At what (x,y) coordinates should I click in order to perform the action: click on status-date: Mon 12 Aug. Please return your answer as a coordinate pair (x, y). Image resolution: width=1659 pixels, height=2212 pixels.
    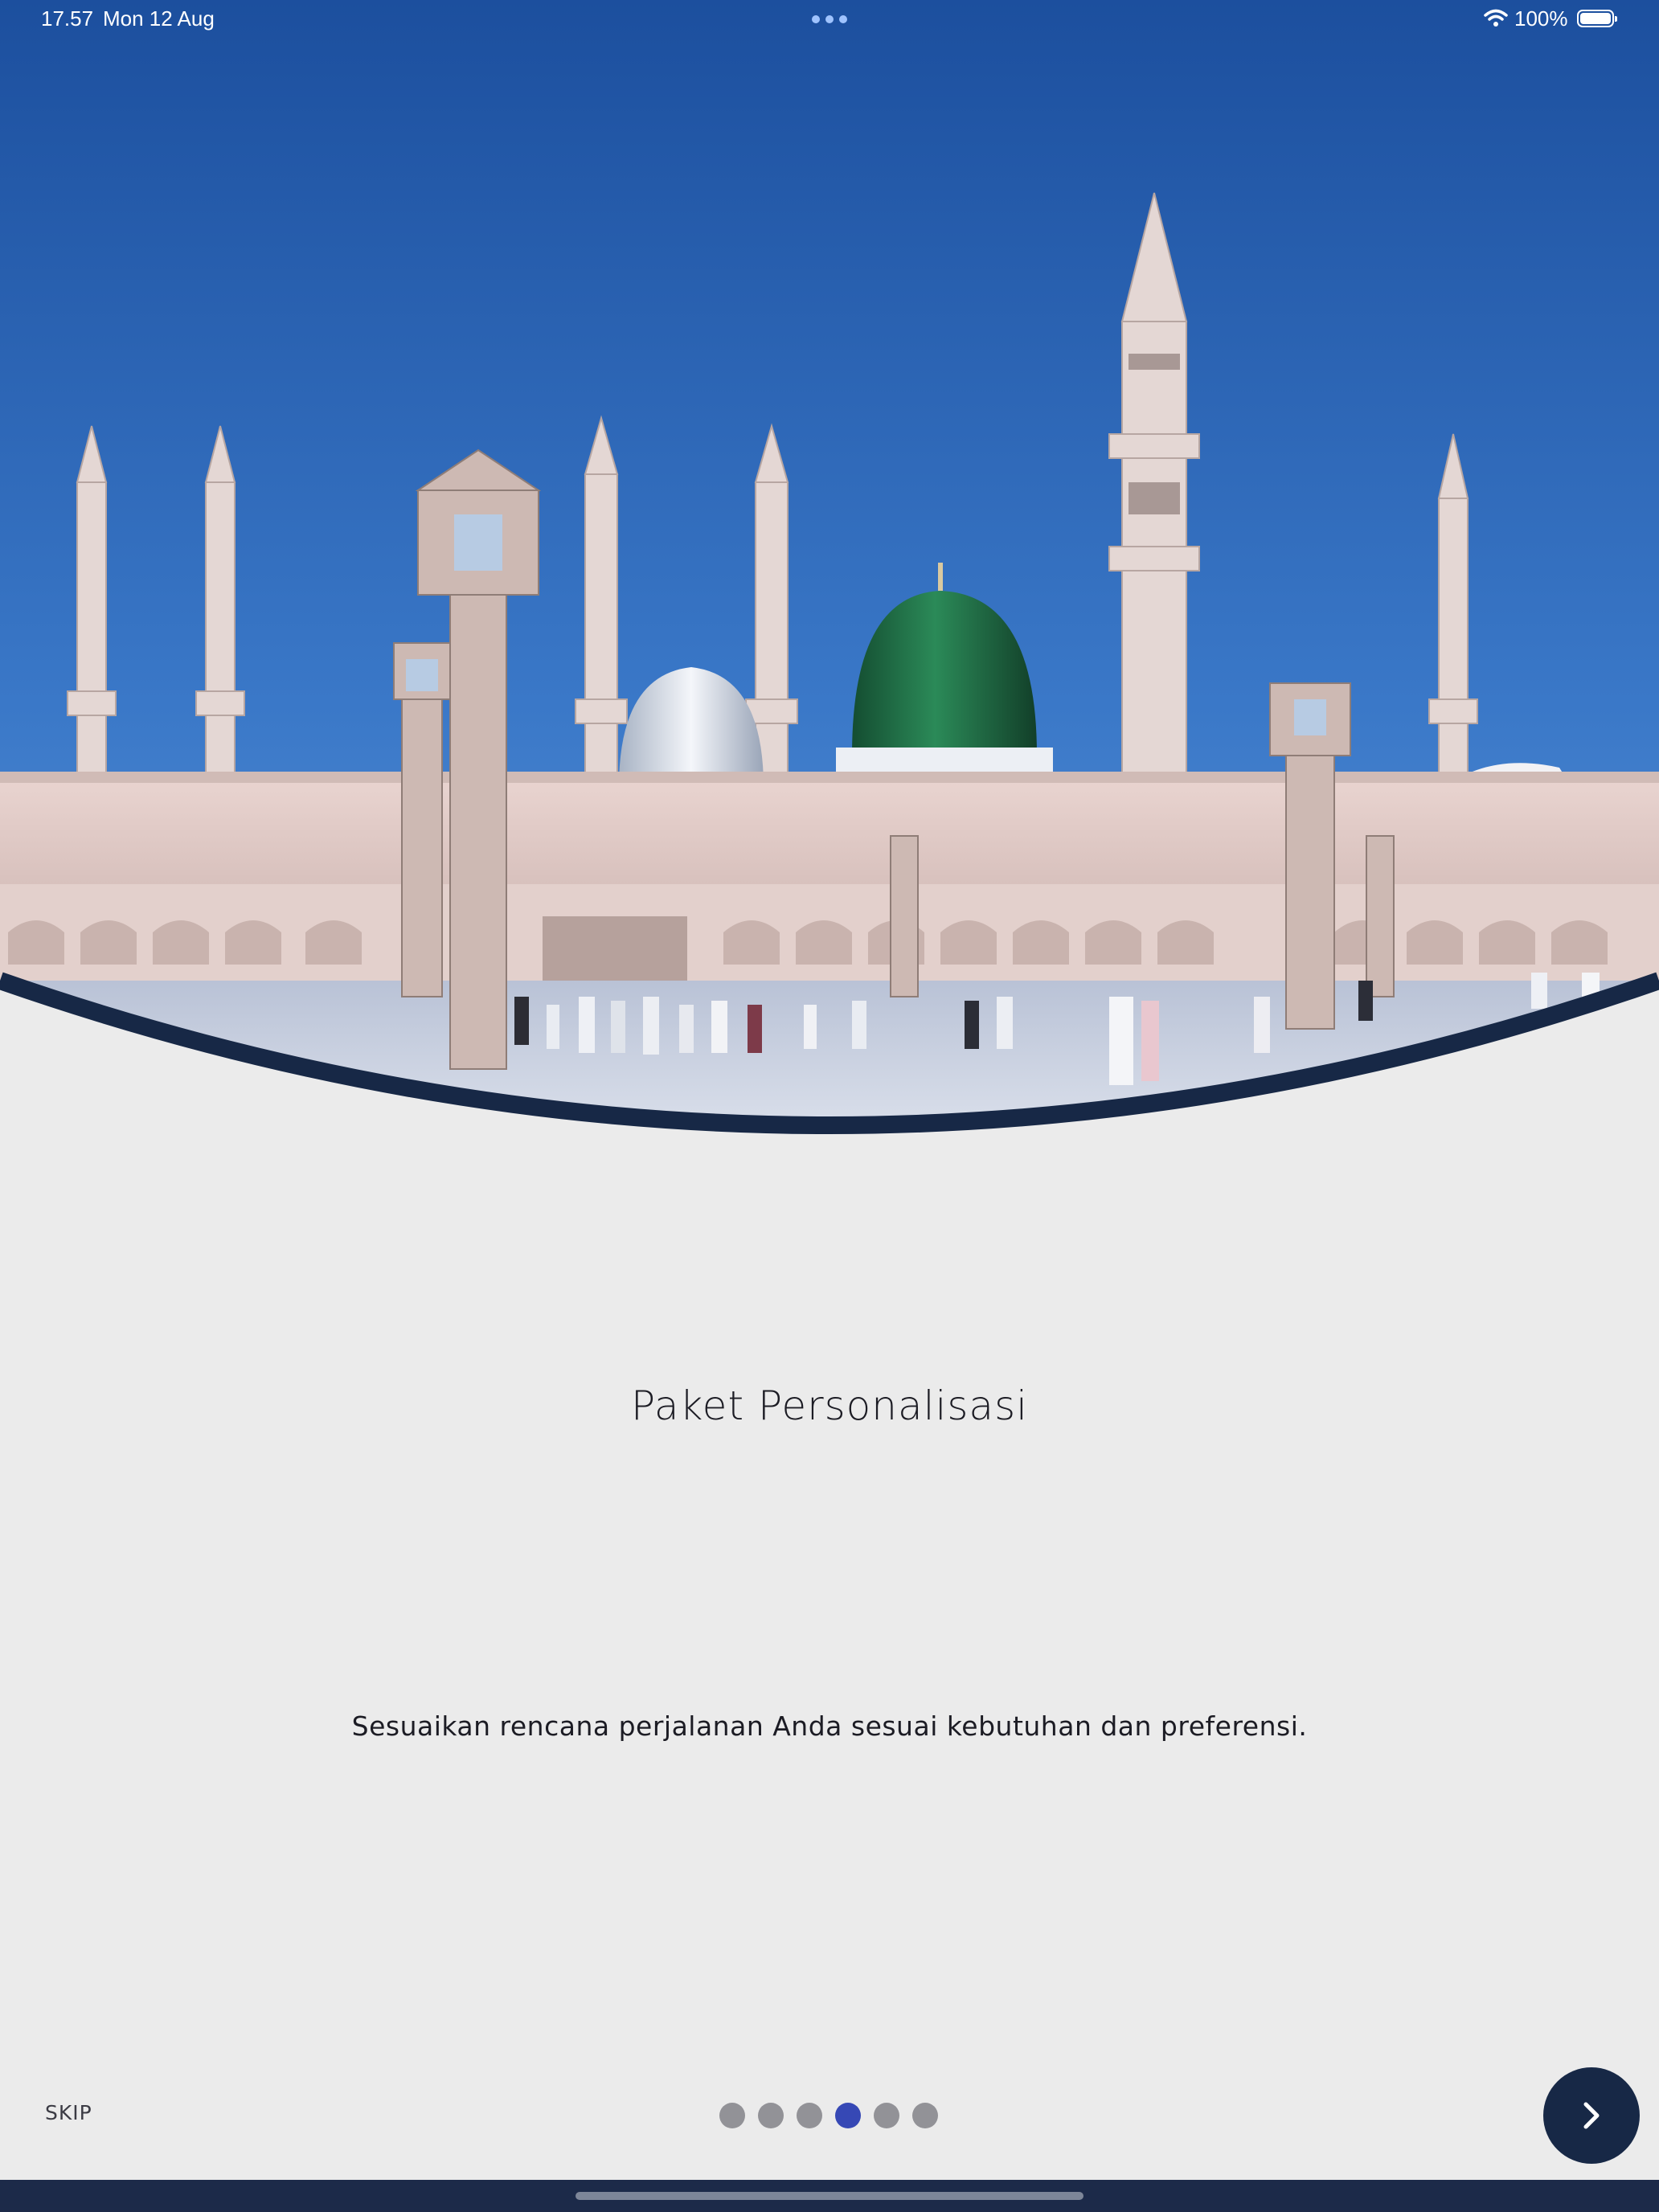
    Looking at the image, I should click on (159, 18).